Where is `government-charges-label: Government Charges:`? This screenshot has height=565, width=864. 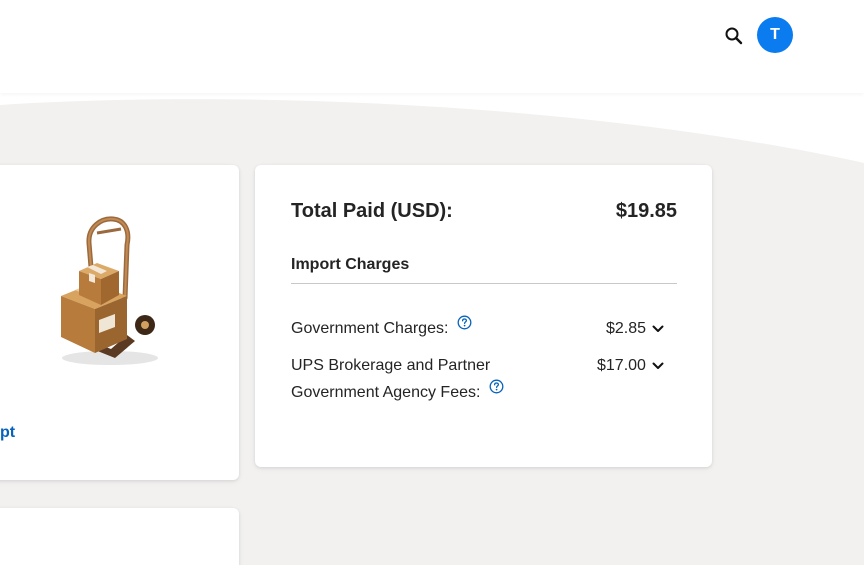 government-charges-label: Government Charges: is located at coordinates (381, 328).